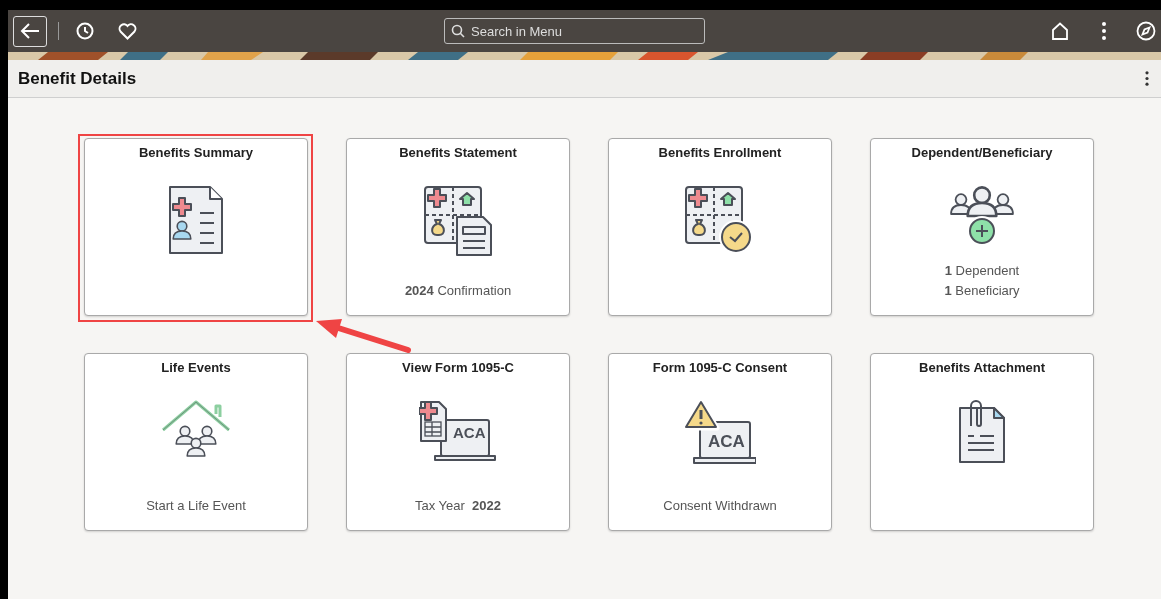 The height and width of the screenshot is (599, 1161). I want to click on tile: Benefits Attachment, so click(982, 442).